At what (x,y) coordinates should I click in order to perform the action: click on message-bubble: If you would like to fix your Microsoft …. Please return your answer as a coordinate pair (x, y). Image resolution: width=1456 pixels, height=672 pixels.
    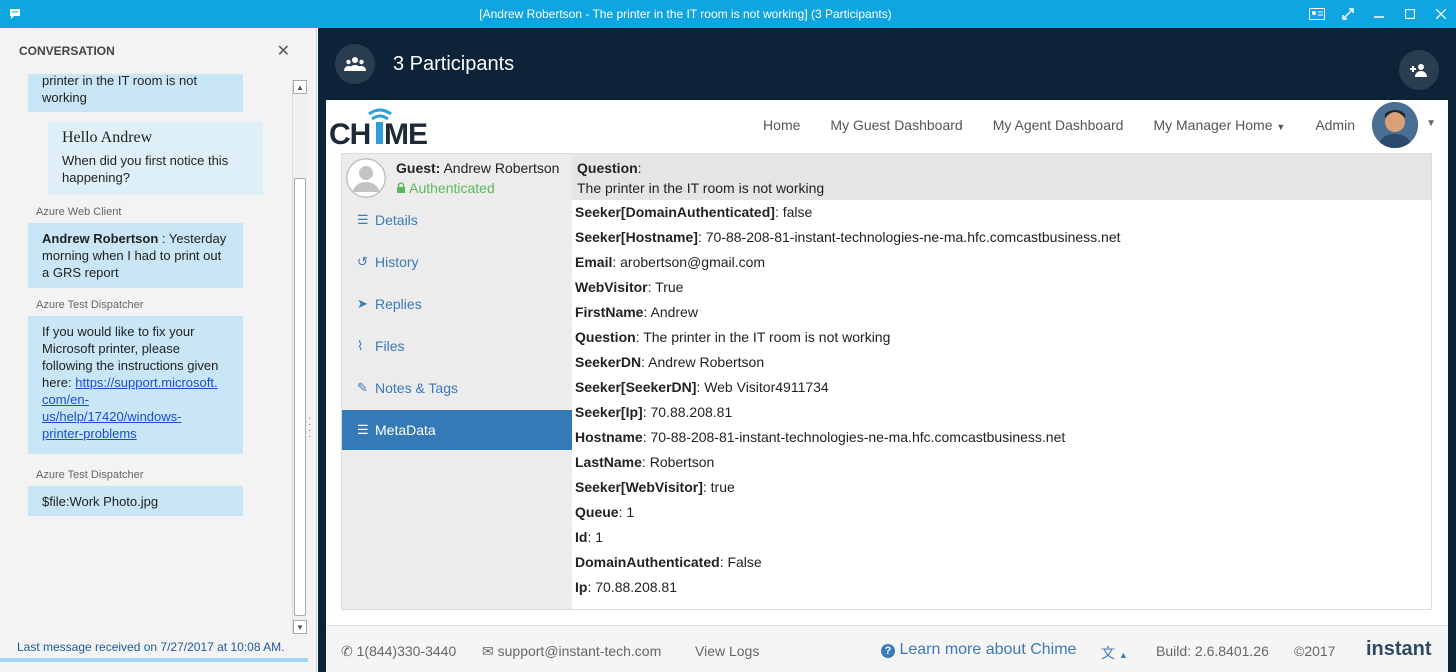
    Looking at the image, I should click on (135, 385).